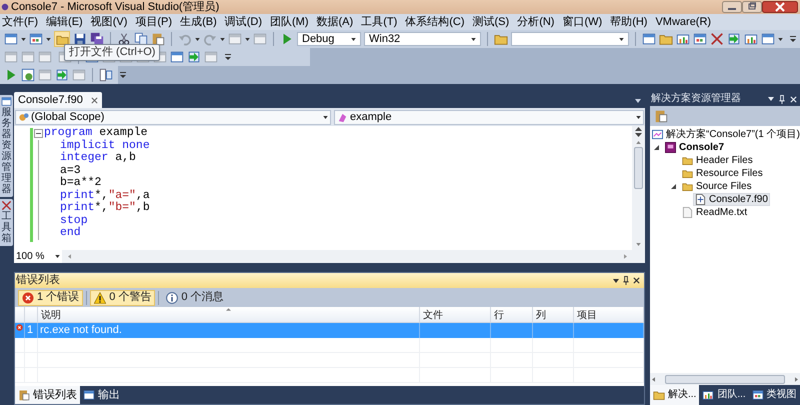 The height and width of the screenshot is (405, 800). I want to click on column-header: 列, so click(541, 316).